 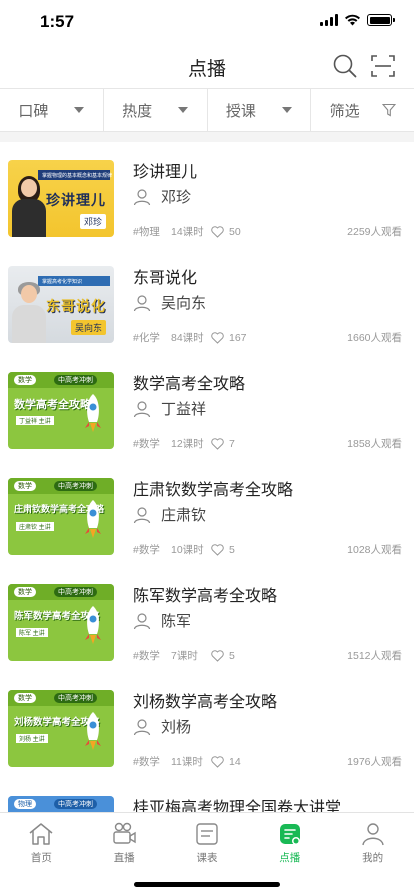 What do you see at coordinates (165, 278) in the screenshot?
I see `course-title: 东哥说化` at bounding box center [165, 278].